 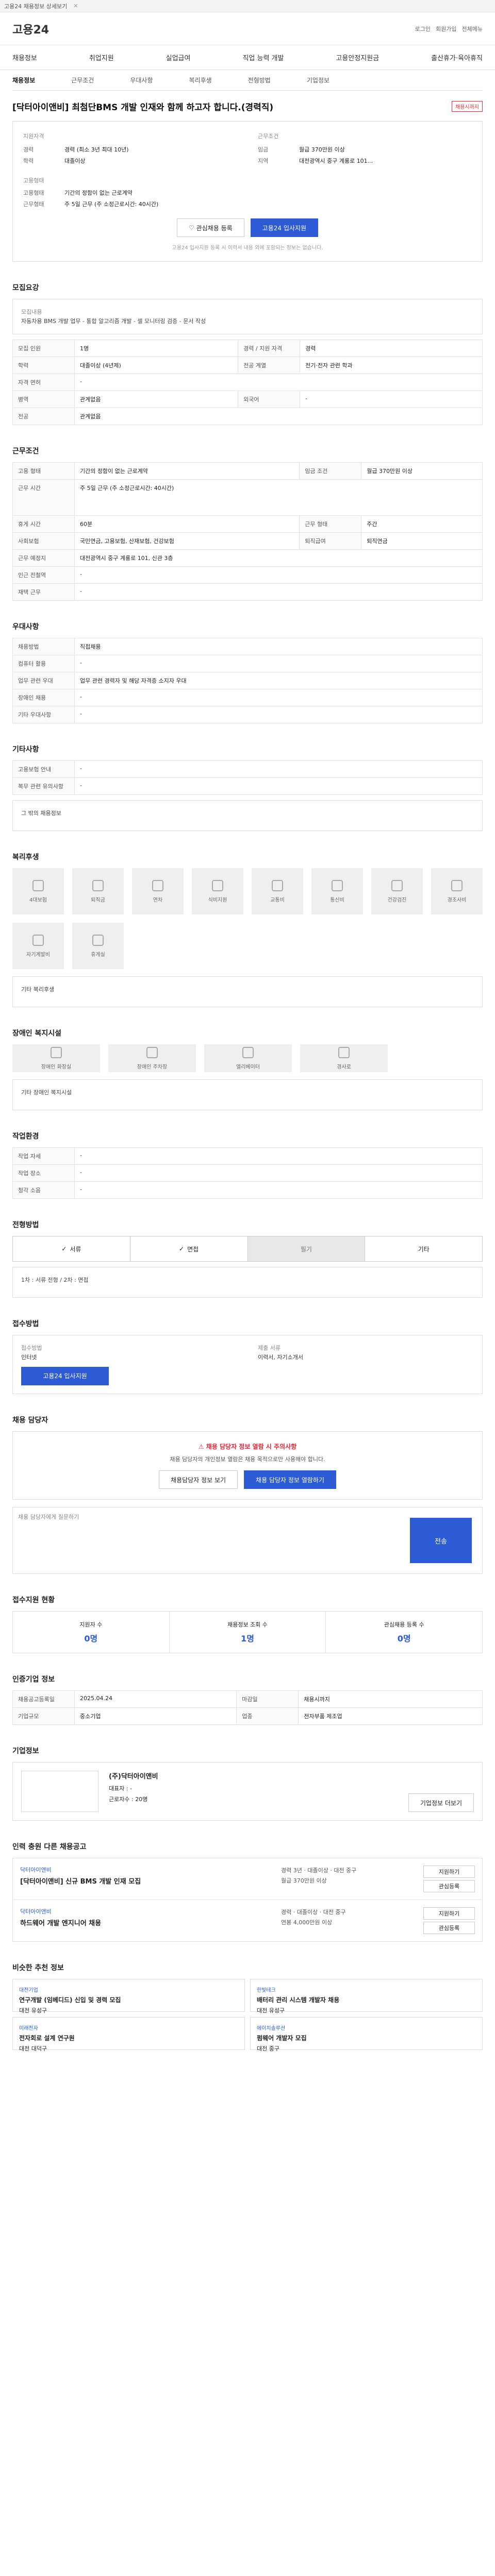 I want to click on cell-value: 60분, so click(x=187, y=524).